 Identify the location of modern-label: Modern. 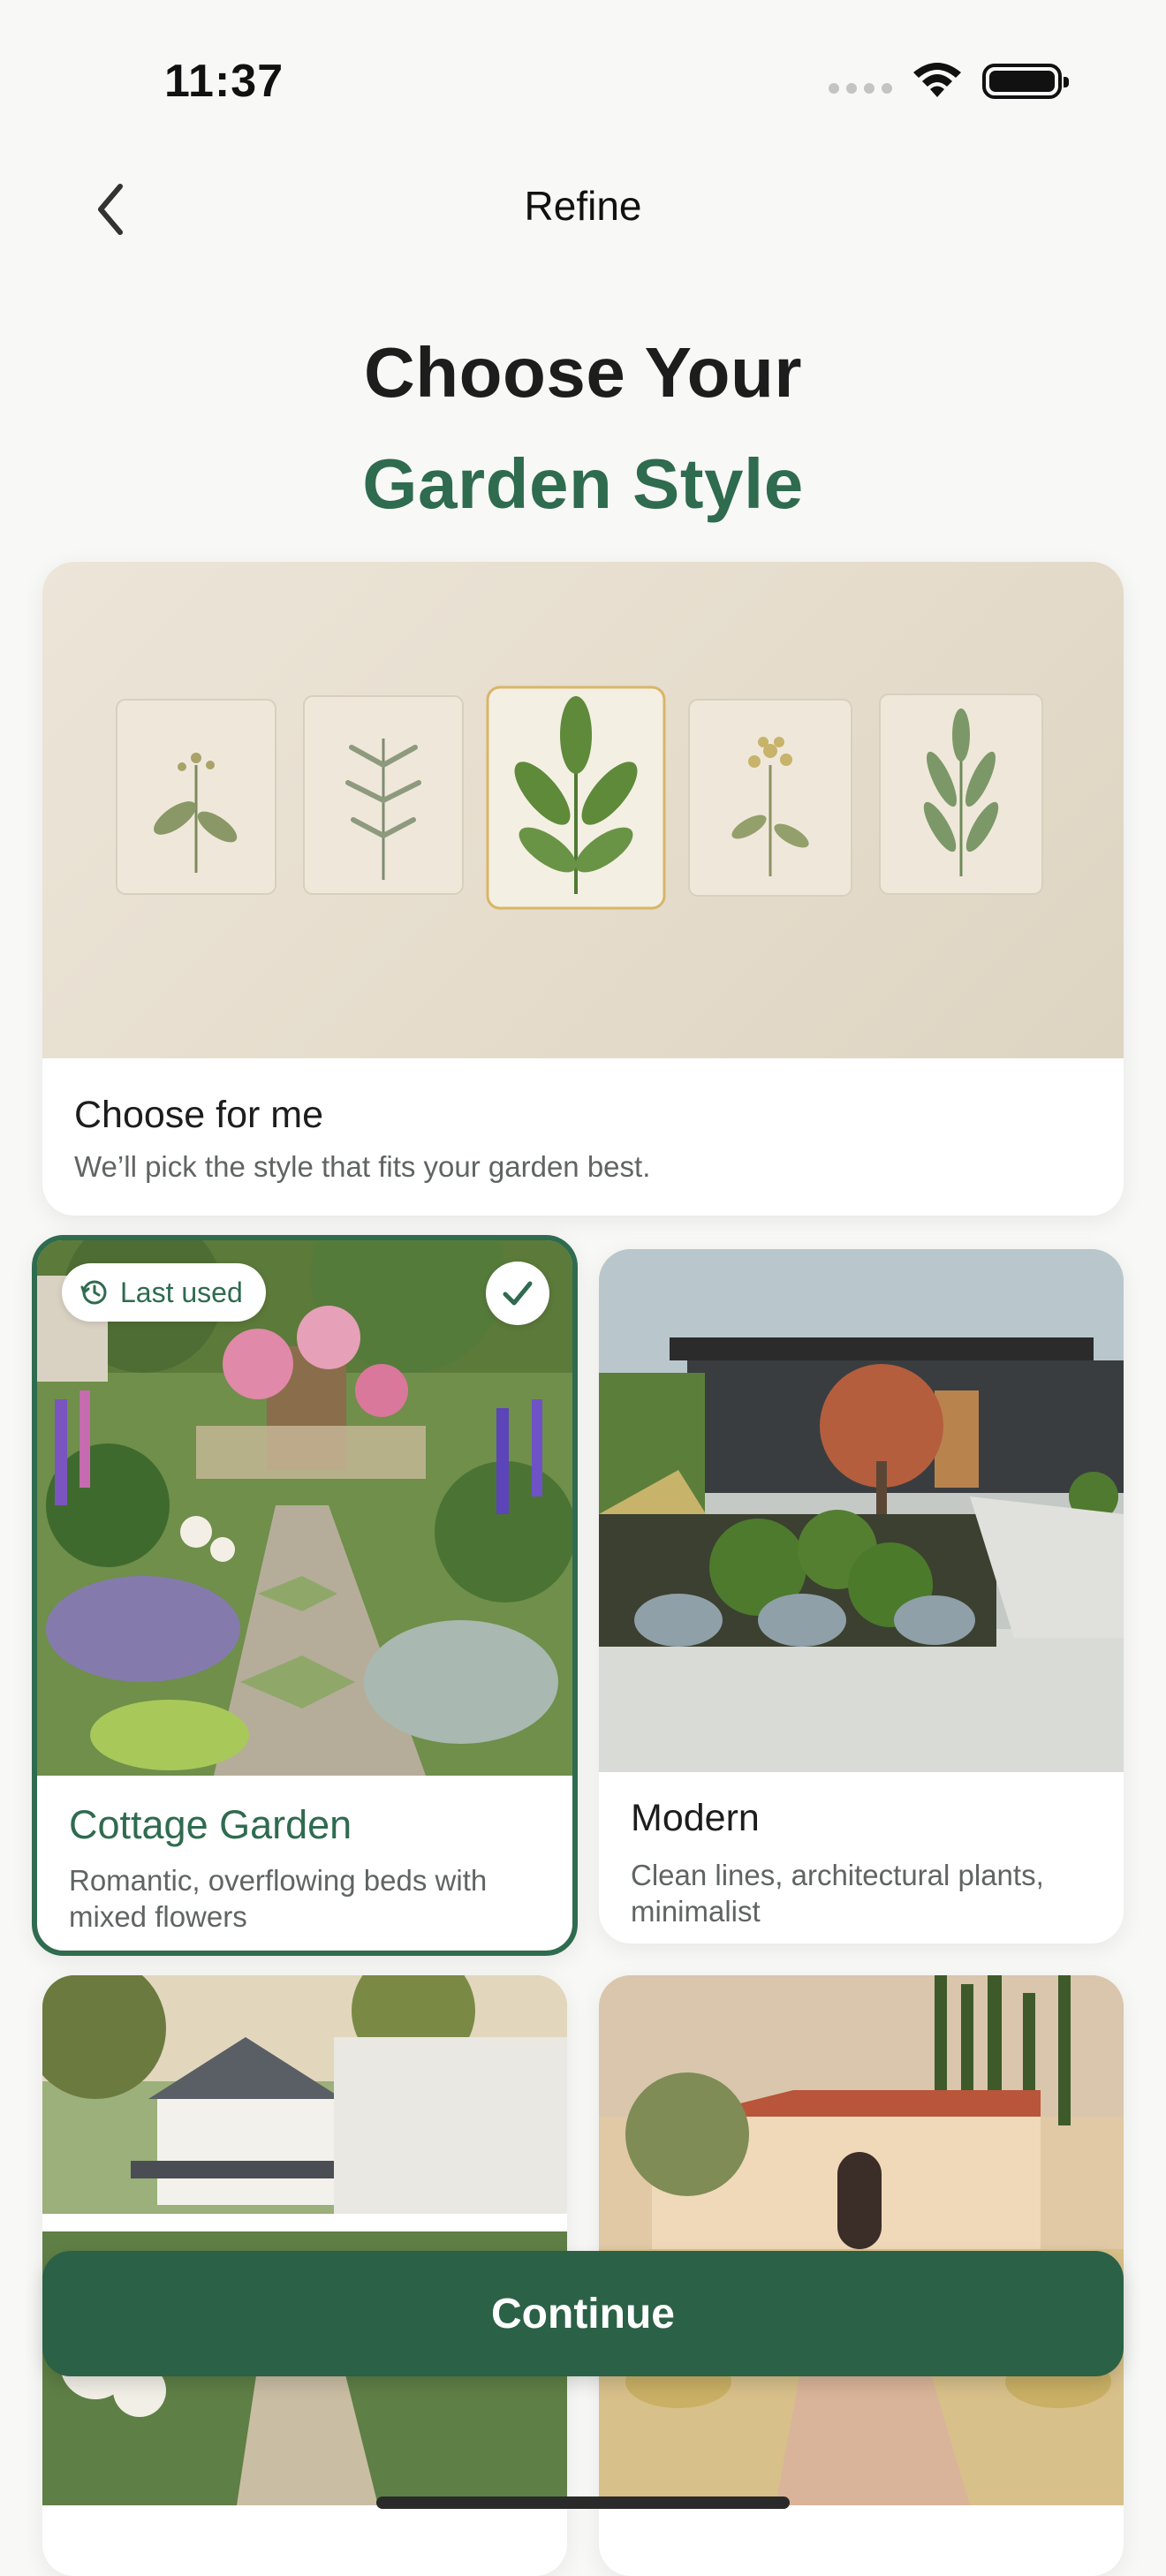
(695, 1818).